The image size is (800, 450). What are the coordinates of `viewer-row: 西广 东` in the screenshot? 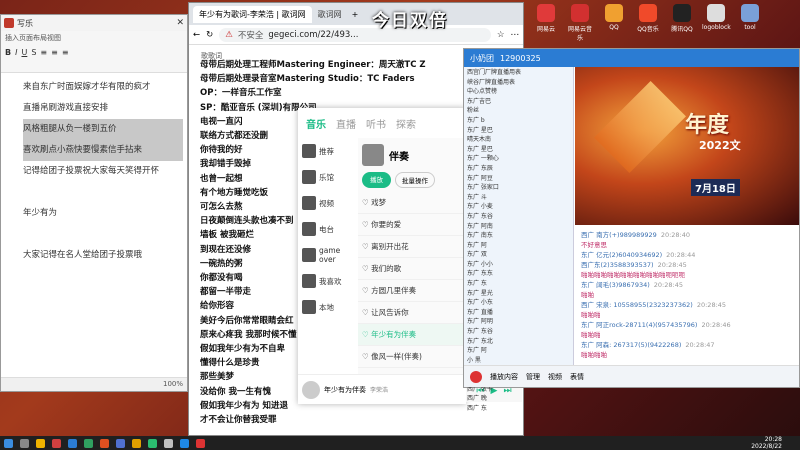 It's located at (518, 408).